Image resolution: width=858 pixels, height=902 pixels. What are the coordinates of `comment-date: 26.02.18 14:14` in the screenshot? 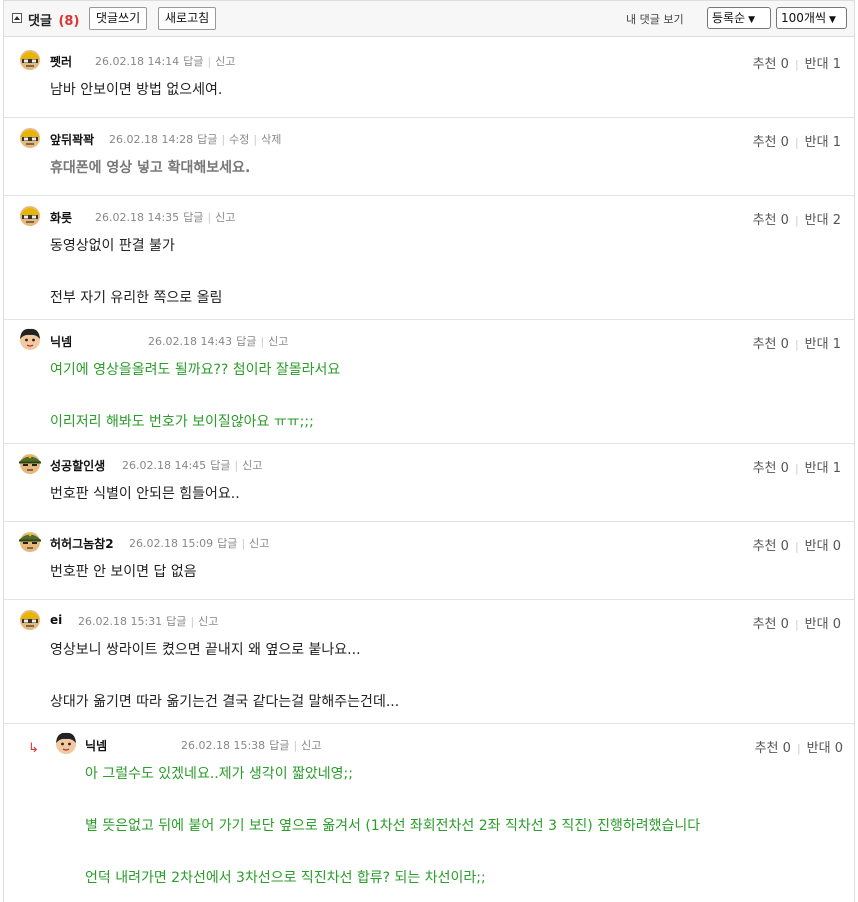 It's located at (137, 61).